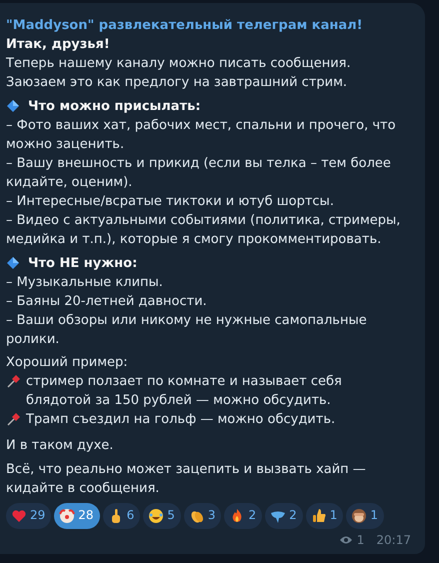 The image size is (439, 563). What do you see at coordinates (170, 201) in the screenshot?
I see `message-text: – Интересные/всратые тиктоки и ютуб шортсы.` at bounding box center [170, 201].